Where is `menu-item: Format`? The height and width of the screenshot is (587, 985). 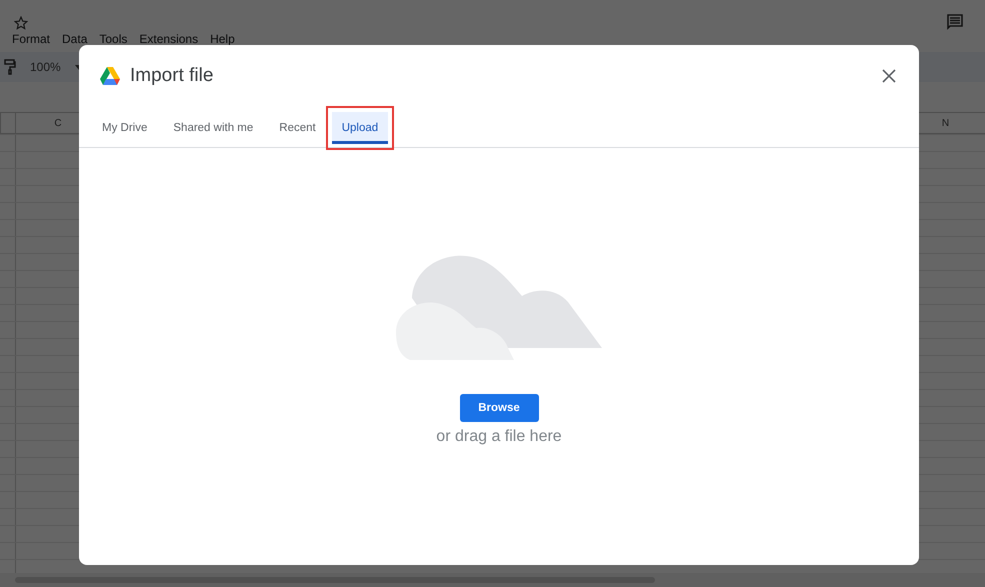 menu-item: Format is located at coordinates (31, 39).